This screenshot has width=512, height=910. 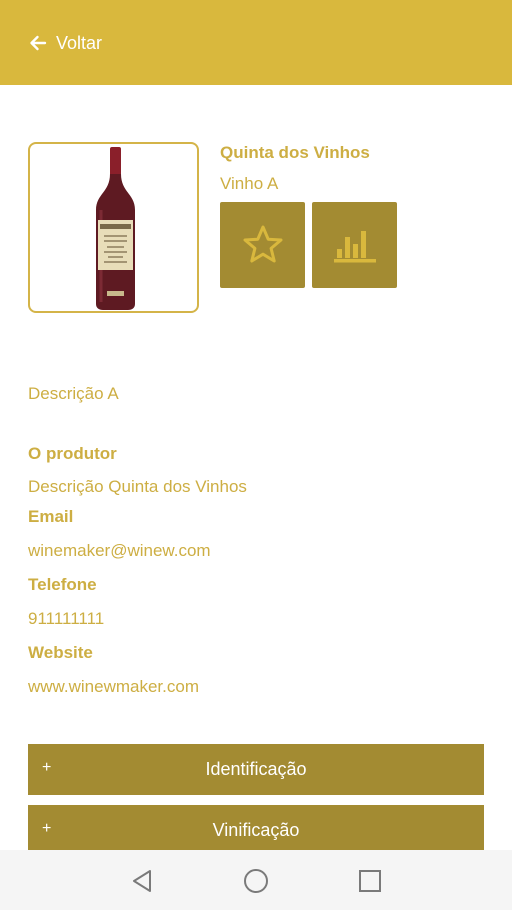 I want to click on app-header: Voltar, so click(x=256, y=42).